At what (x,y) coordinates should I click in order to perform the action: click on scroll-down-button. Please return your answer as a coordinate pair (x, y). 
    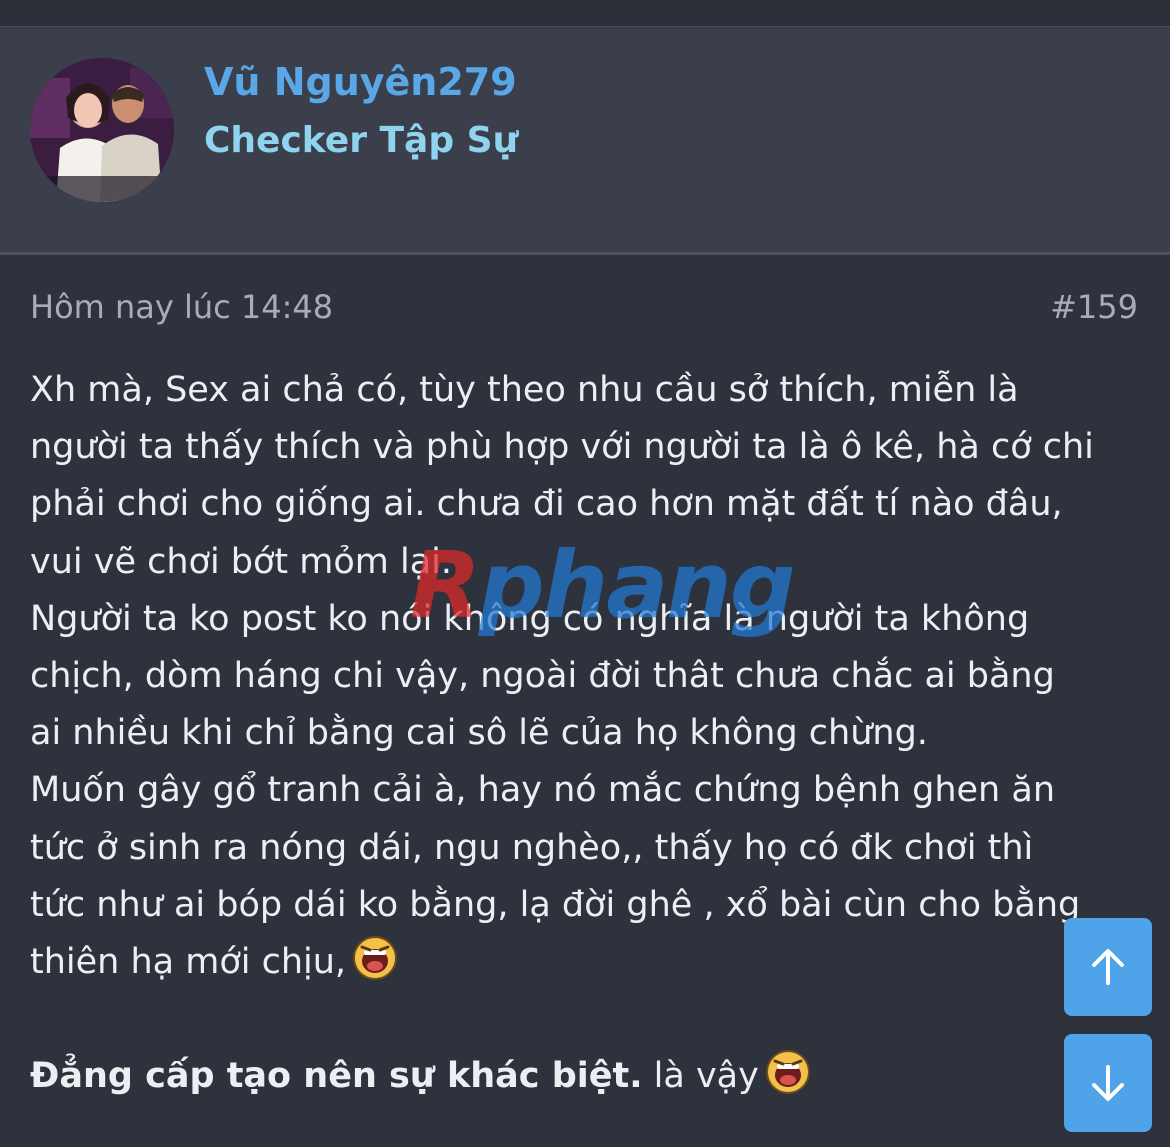
    Looking at the image, I should click on (1108, 1083).